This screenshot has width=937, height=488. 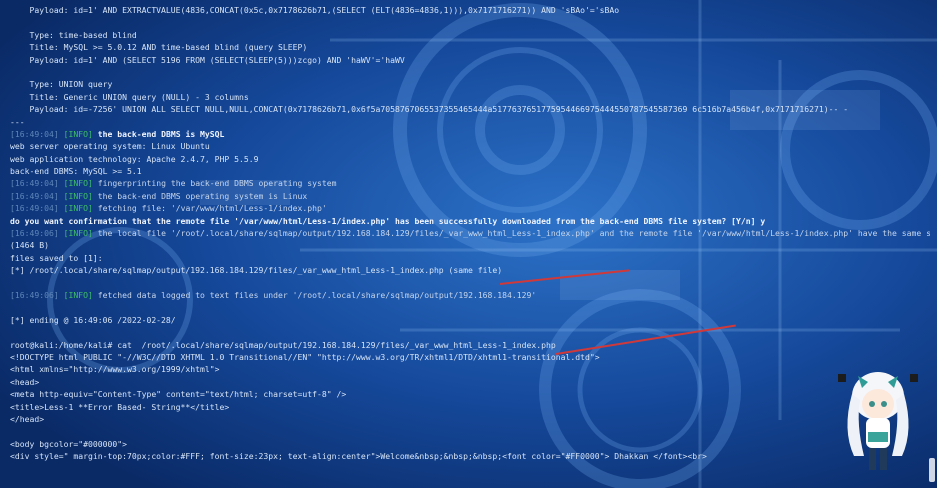 I want to click on terminal-text: Type: time-based blind, so click(x=73, y=34).